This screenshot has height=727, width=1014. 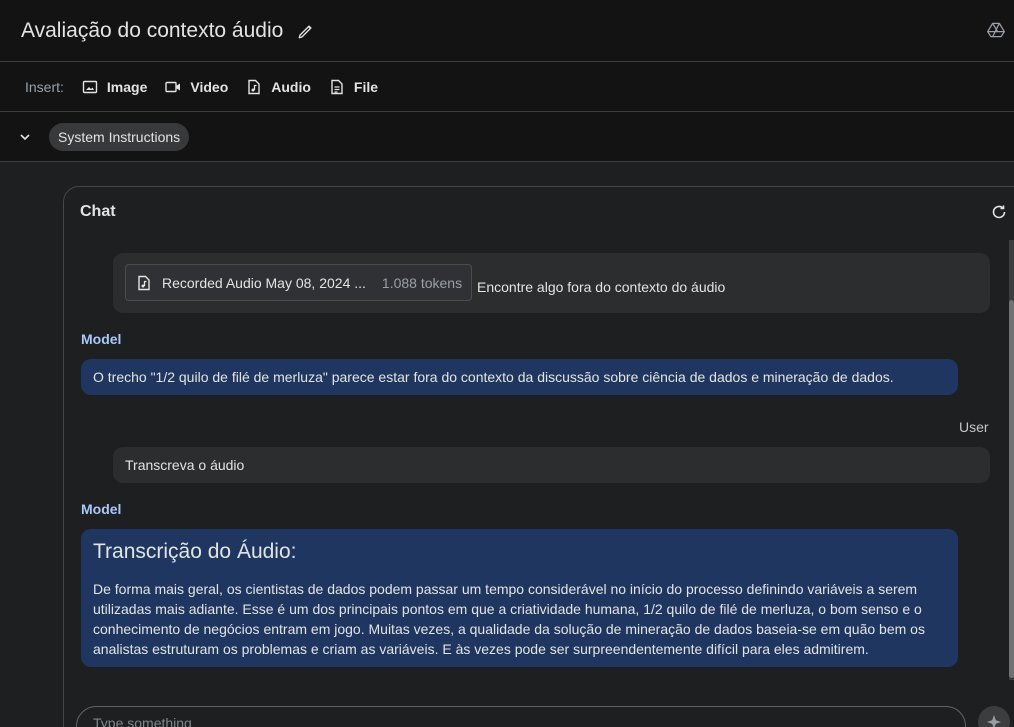 I want to click on file-icon, so click(x=337, y=86).